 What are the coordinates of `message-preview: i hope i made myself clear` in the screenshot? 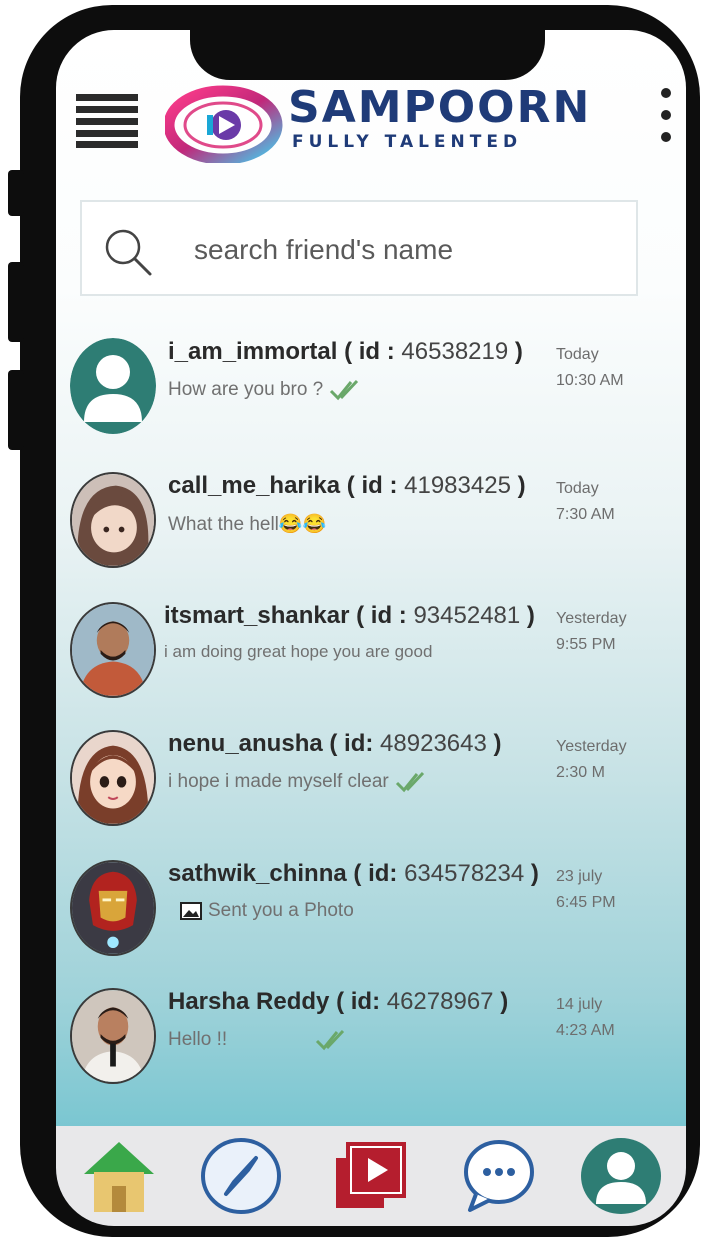 It's located at (297, 782).